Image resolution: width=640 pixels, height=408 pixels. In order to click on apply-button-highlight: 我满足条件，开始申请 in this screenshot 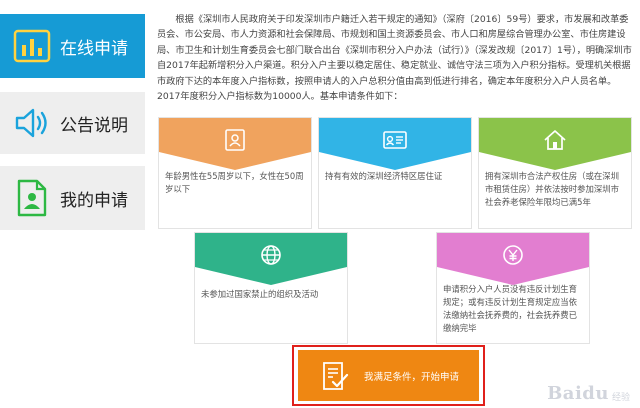, I will do `click(388, 375)`.